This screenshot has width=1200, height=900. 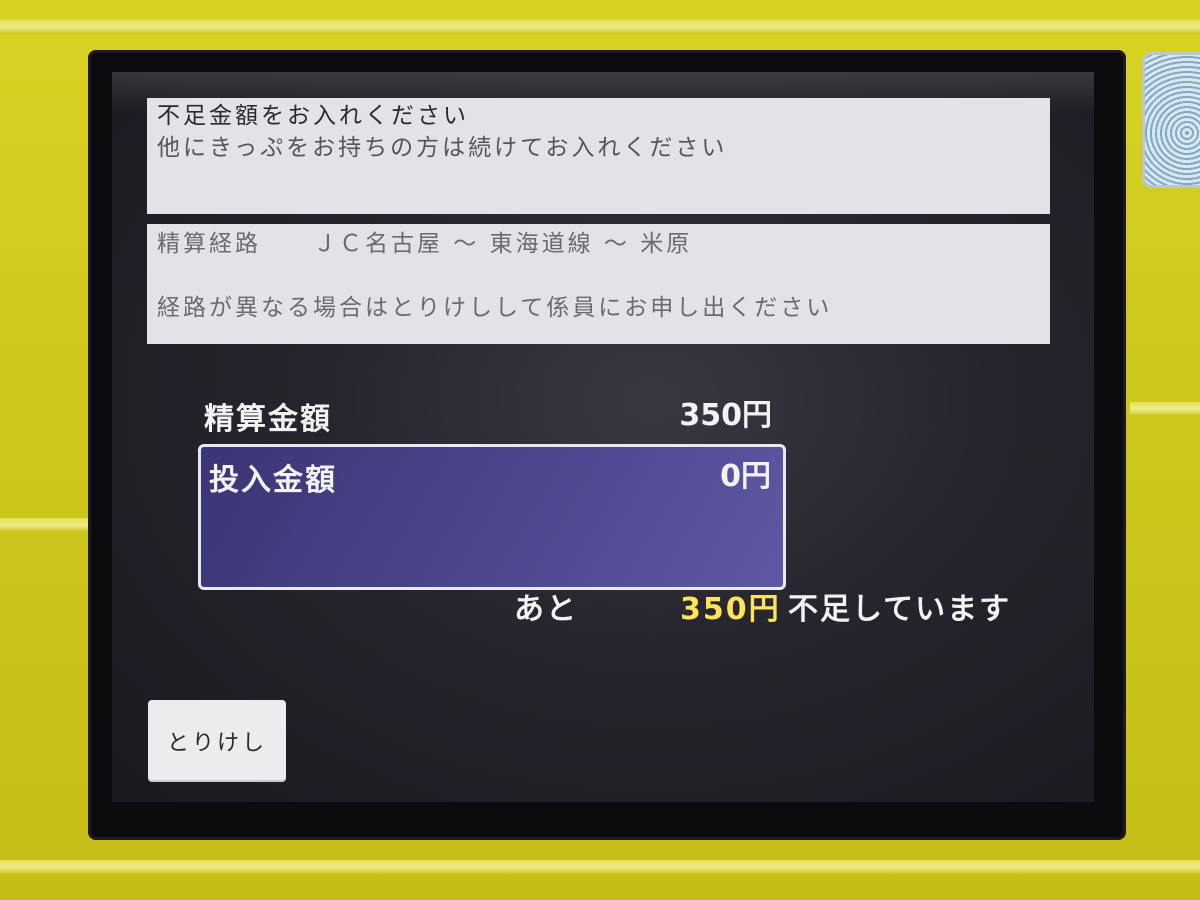 I want to click on route-line: 精算経路 ＪＣ名古屋 〜 東海道線 〜 米原, so click(x=598, y=244).